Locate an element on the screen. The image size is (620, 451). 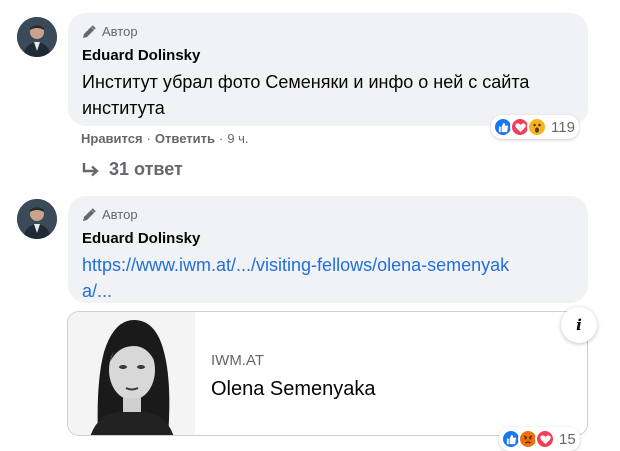
comment-timestamp: 9 ч. is located at coordinates (237, 138).